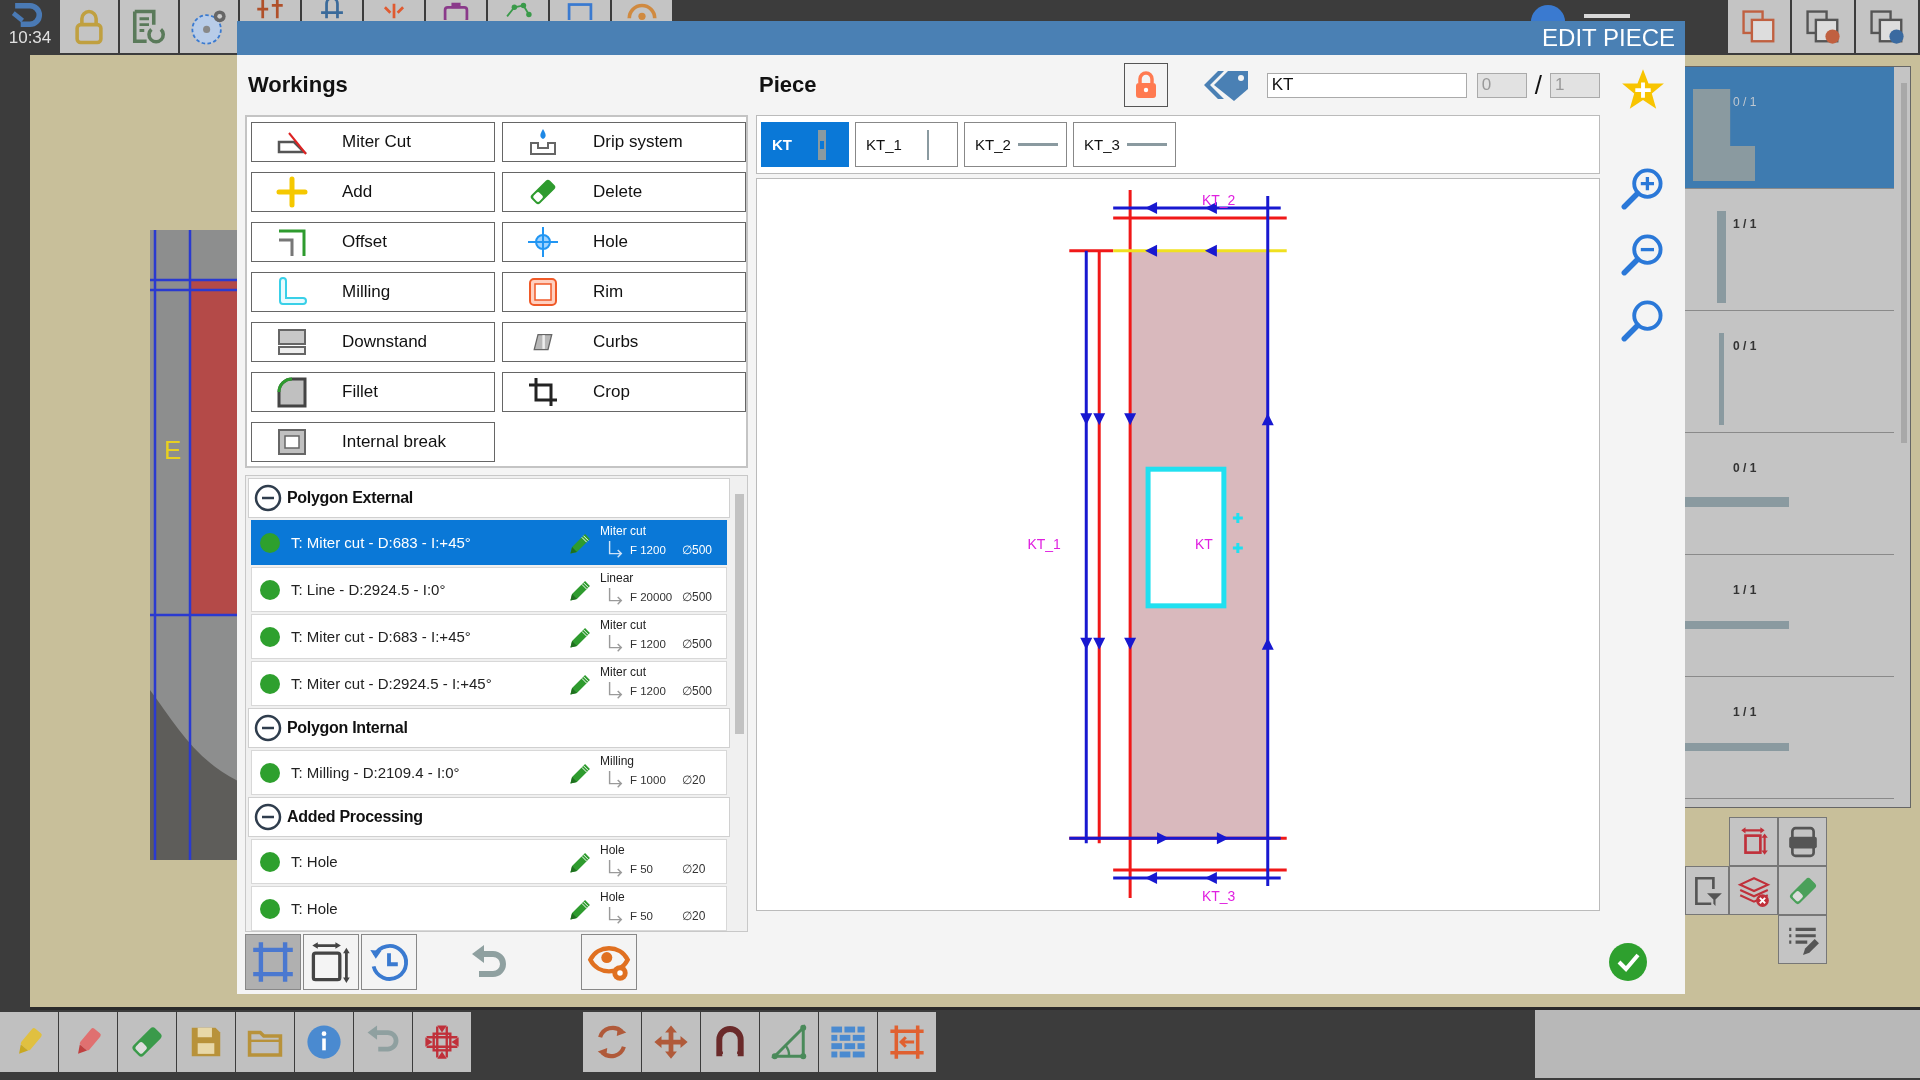 The image size is (1920, 1080). Describe the element at coordinates (624, 392) in the screenshot. I see `working-button: Crop` at that location.